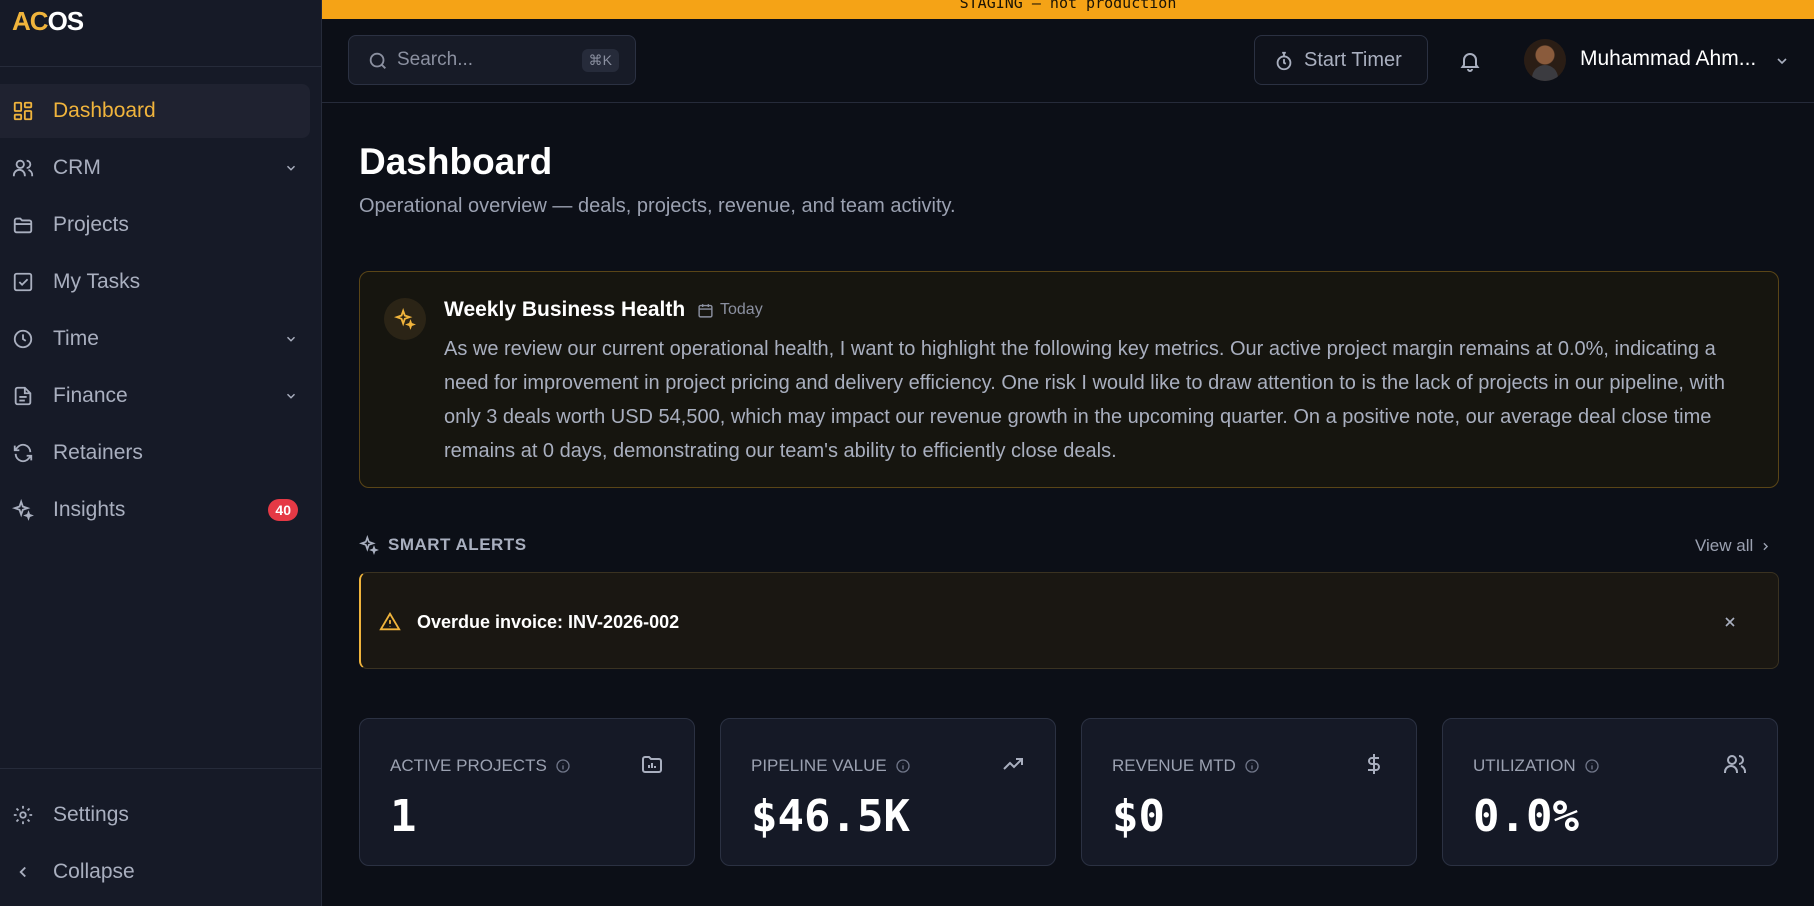 The width and height of the screenshot is (1814, 906). Describe the element at coordinates (378, 61) in the screenshot. I see `search-icon` at that location.